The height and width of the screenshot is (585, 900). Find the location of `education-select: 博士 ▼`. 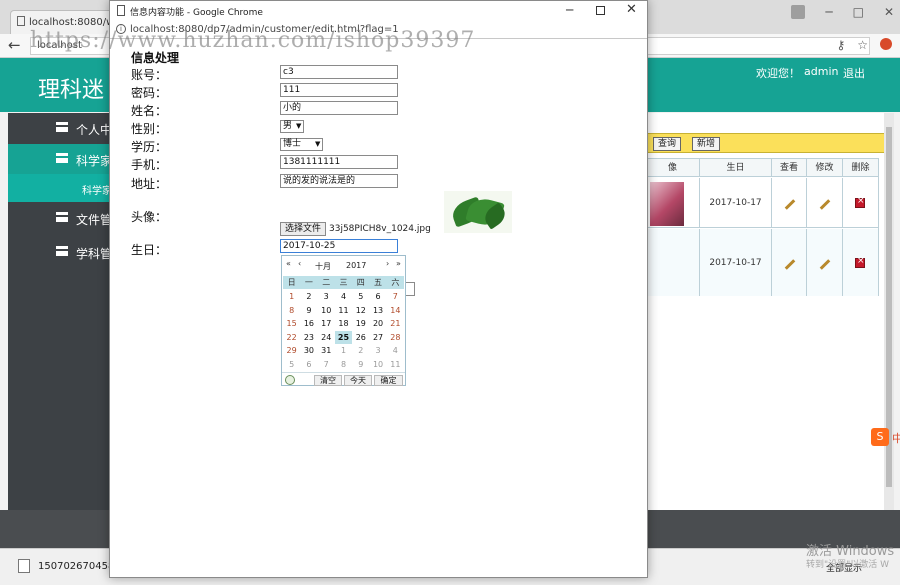

education-select: 博士 ▼ is located at coordinates (302, 144).